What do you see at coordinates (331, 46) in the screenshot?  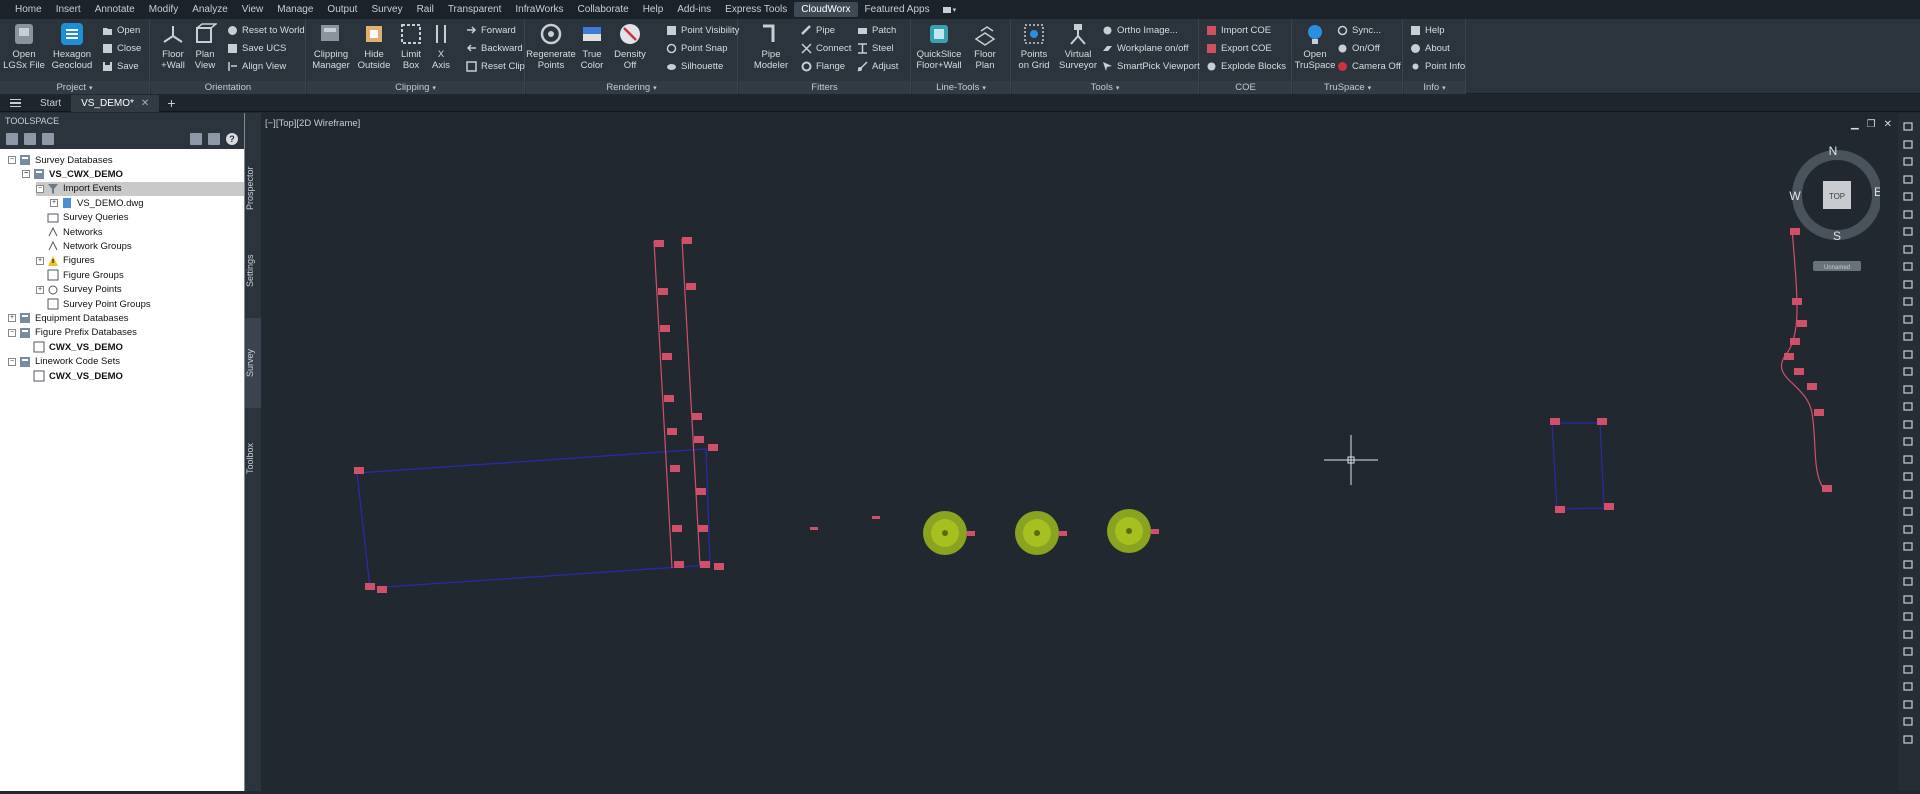 I see `clipping-manager-button: Clipping Manager` at bounding box center [331, 46].